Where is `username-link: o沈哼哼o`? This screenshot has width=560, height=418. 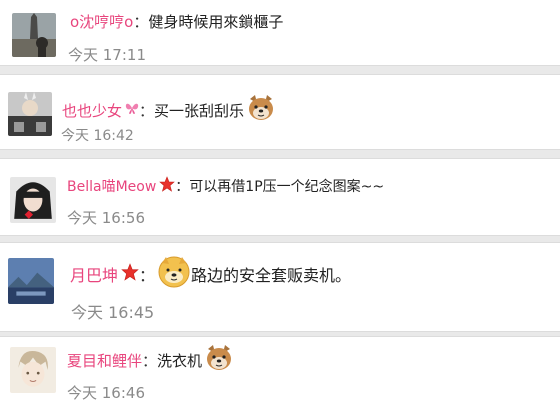
username-link: o沈哼哼o is located at coordinates (101, 21).